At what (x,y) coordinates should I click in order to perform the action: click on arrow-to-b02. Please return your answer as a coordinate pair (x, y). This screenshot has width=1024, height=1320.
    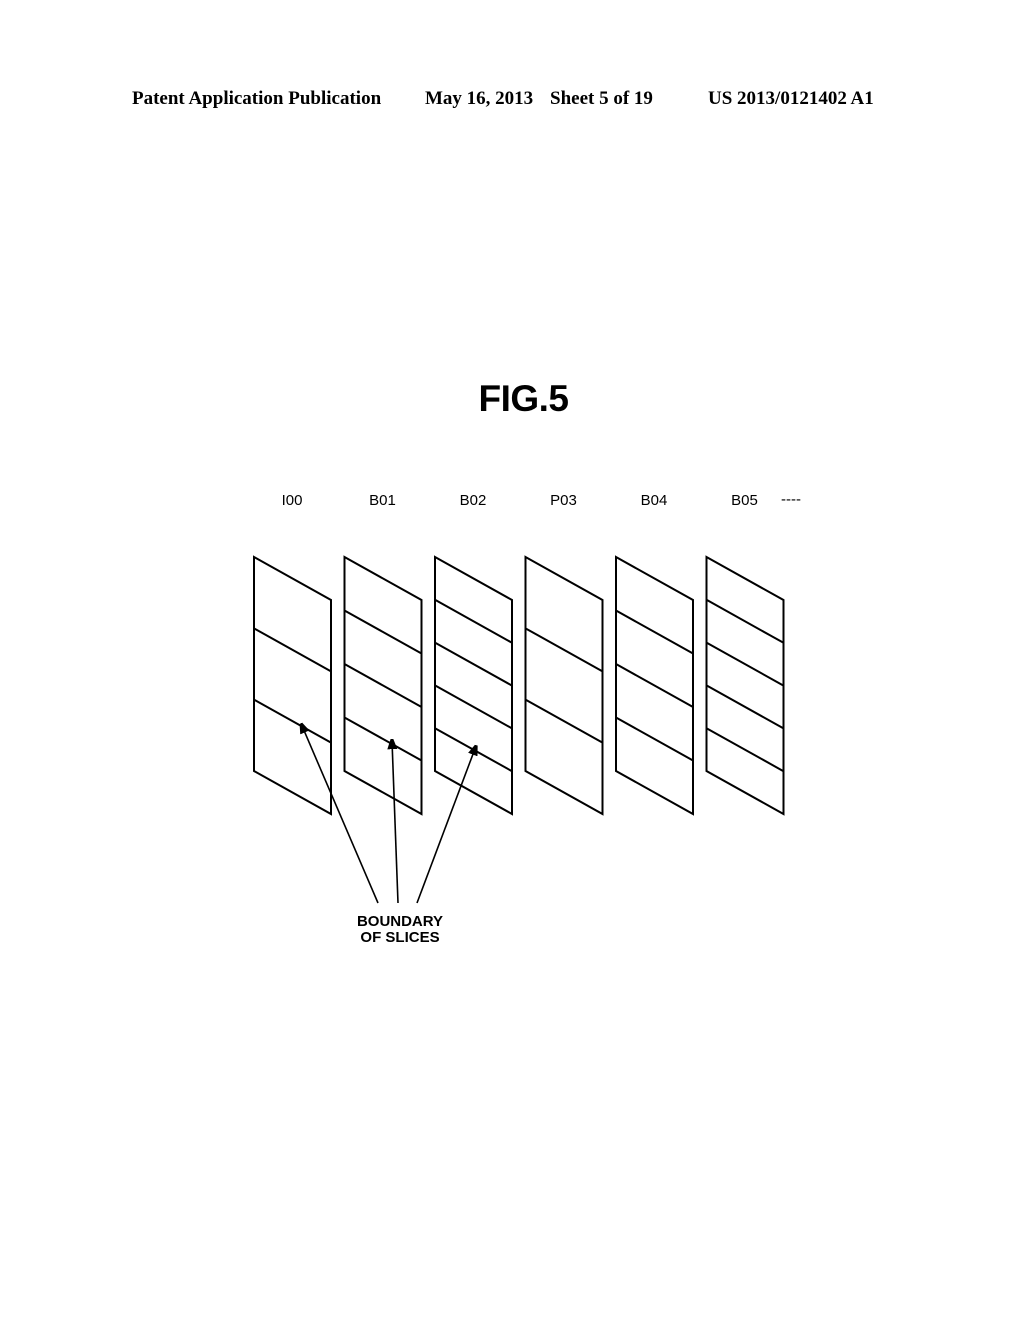
    Looking at the image, I should click on (445, 828).